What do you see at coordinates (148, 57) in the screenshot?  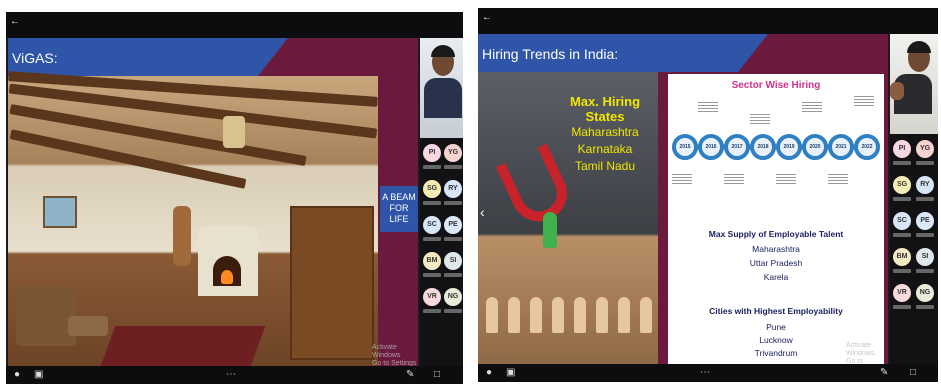 I see `slide-title-band: ViGAS:` at bounding box center [148, 57].